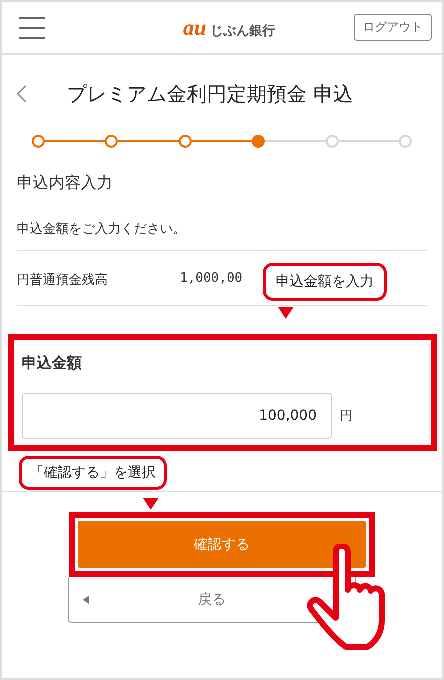 Image resolution: width=444 pixels, height=680 pixels. Describe the element at coordinates (177, 416) in the screenshot. I see `amount-field: 100,000` at that location.